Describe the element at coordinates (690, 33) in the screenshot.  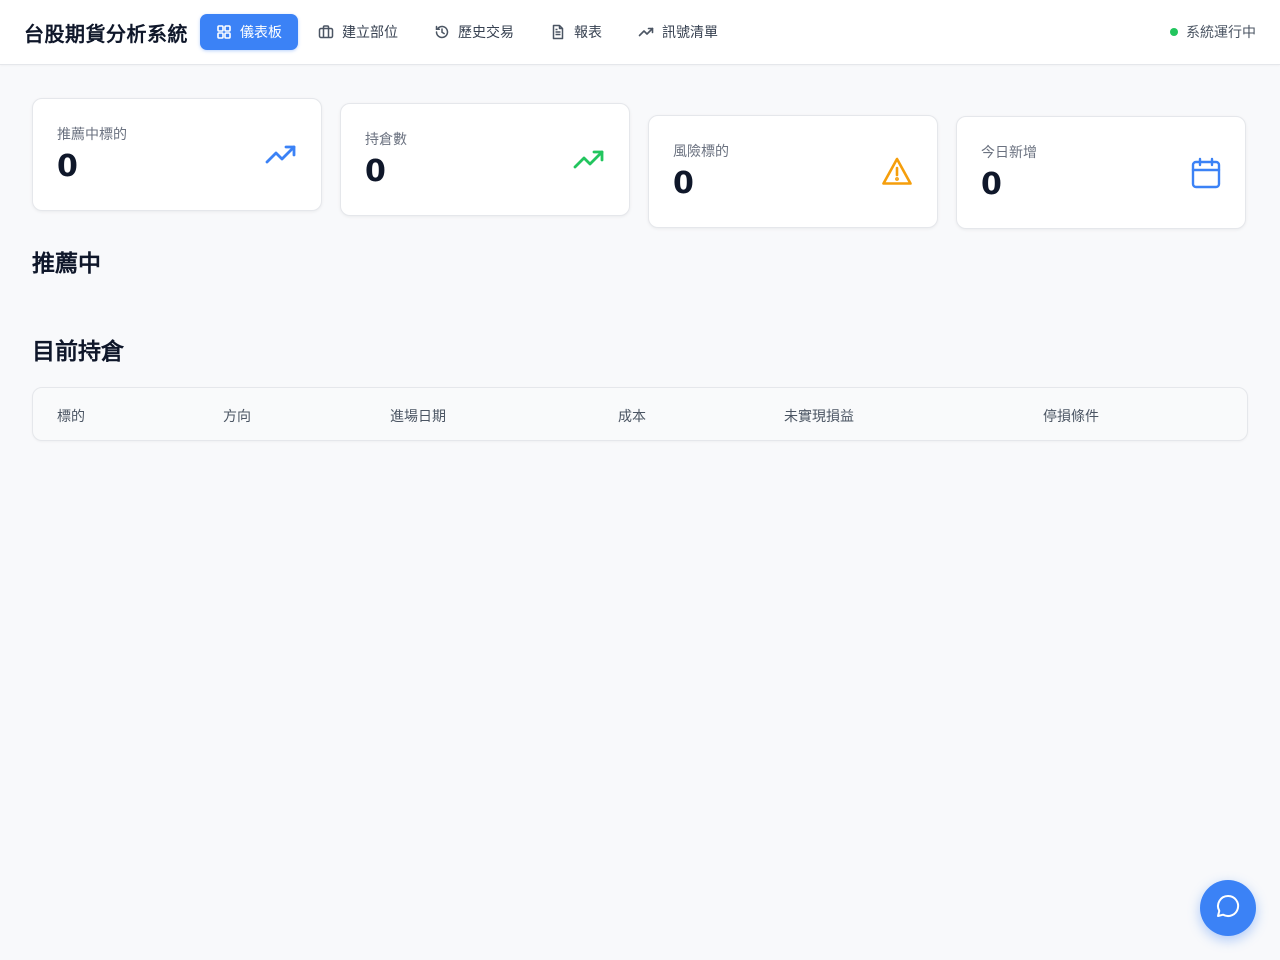
I see `nav-signal-list-label: 訊號清單` at that location.